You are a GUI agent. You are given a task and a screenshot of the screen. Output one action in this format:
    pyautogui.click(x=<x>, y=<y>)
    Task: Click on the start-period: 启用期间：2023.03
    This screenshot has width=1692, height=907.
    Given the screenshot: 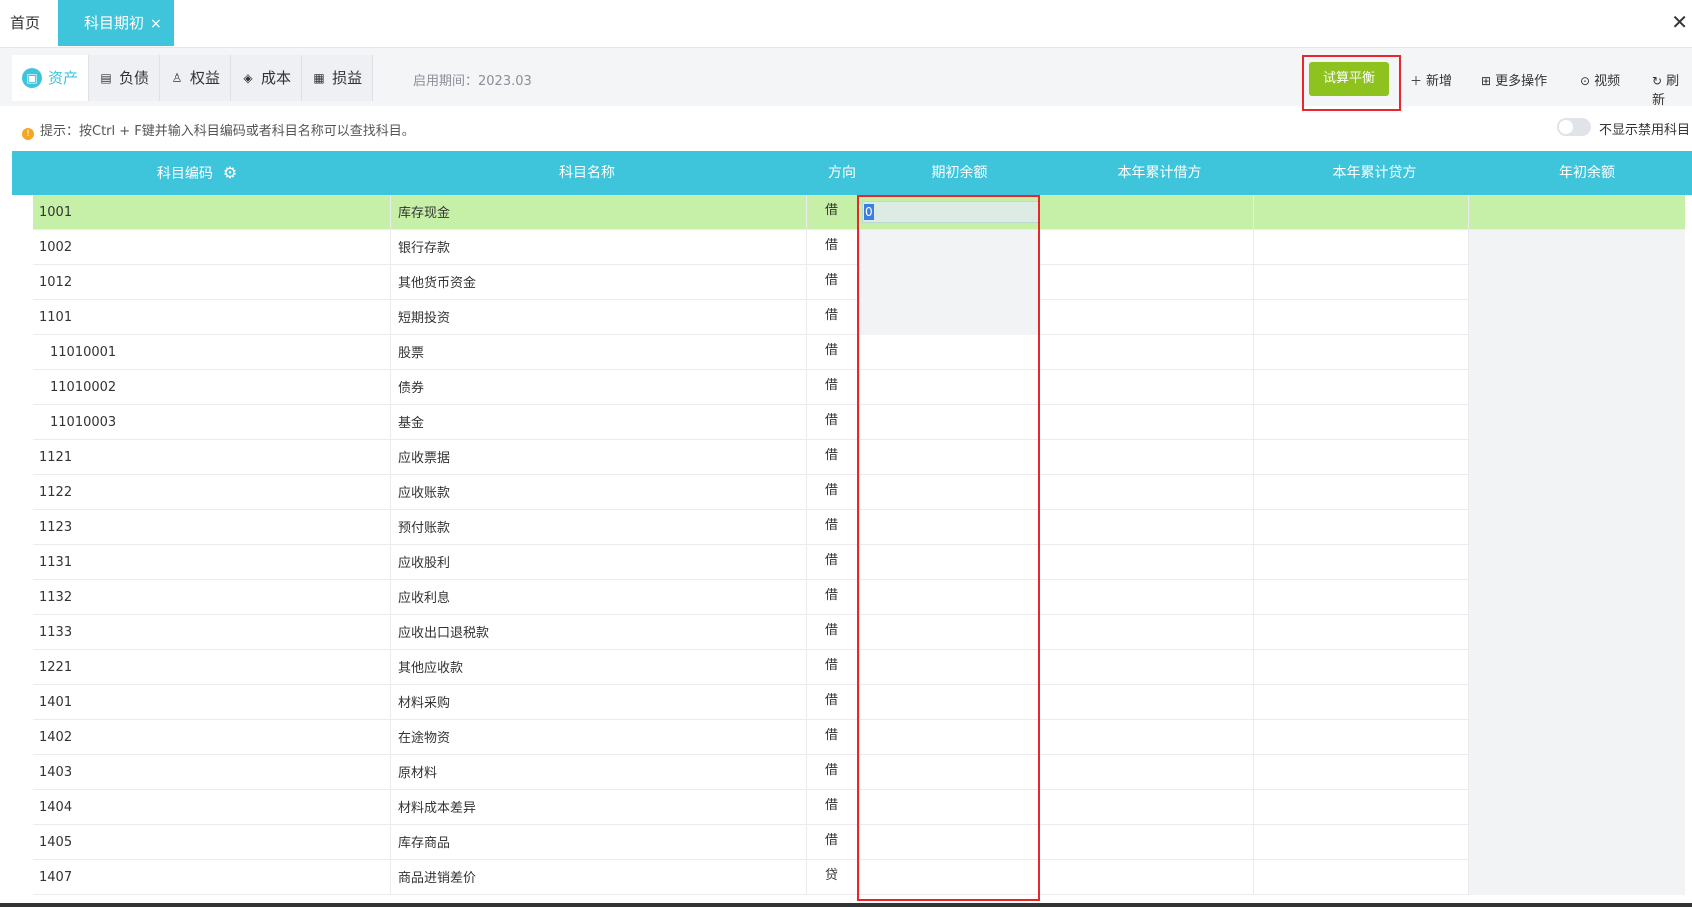 What is the action you would take?
    pyautogui.click(x=472, y=79)
    